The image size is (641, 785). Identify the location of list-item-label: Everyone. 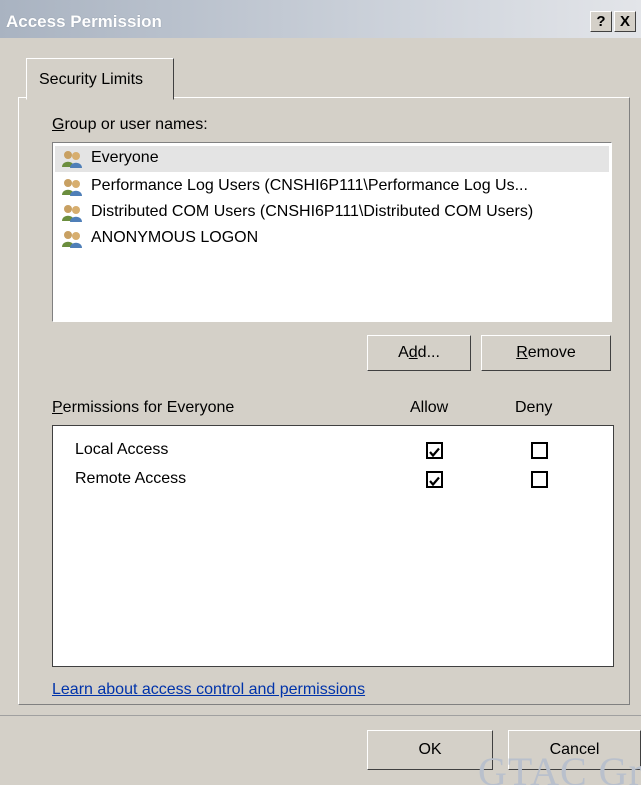
(125, 157).